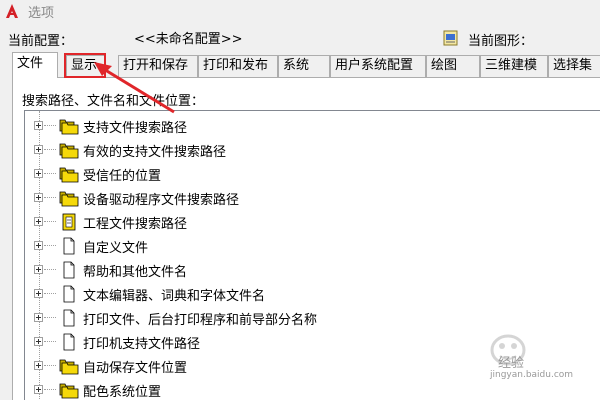 This screenshot has width=600, height=400. I want to click on tab-selection: 选择集, so click(574, 66).